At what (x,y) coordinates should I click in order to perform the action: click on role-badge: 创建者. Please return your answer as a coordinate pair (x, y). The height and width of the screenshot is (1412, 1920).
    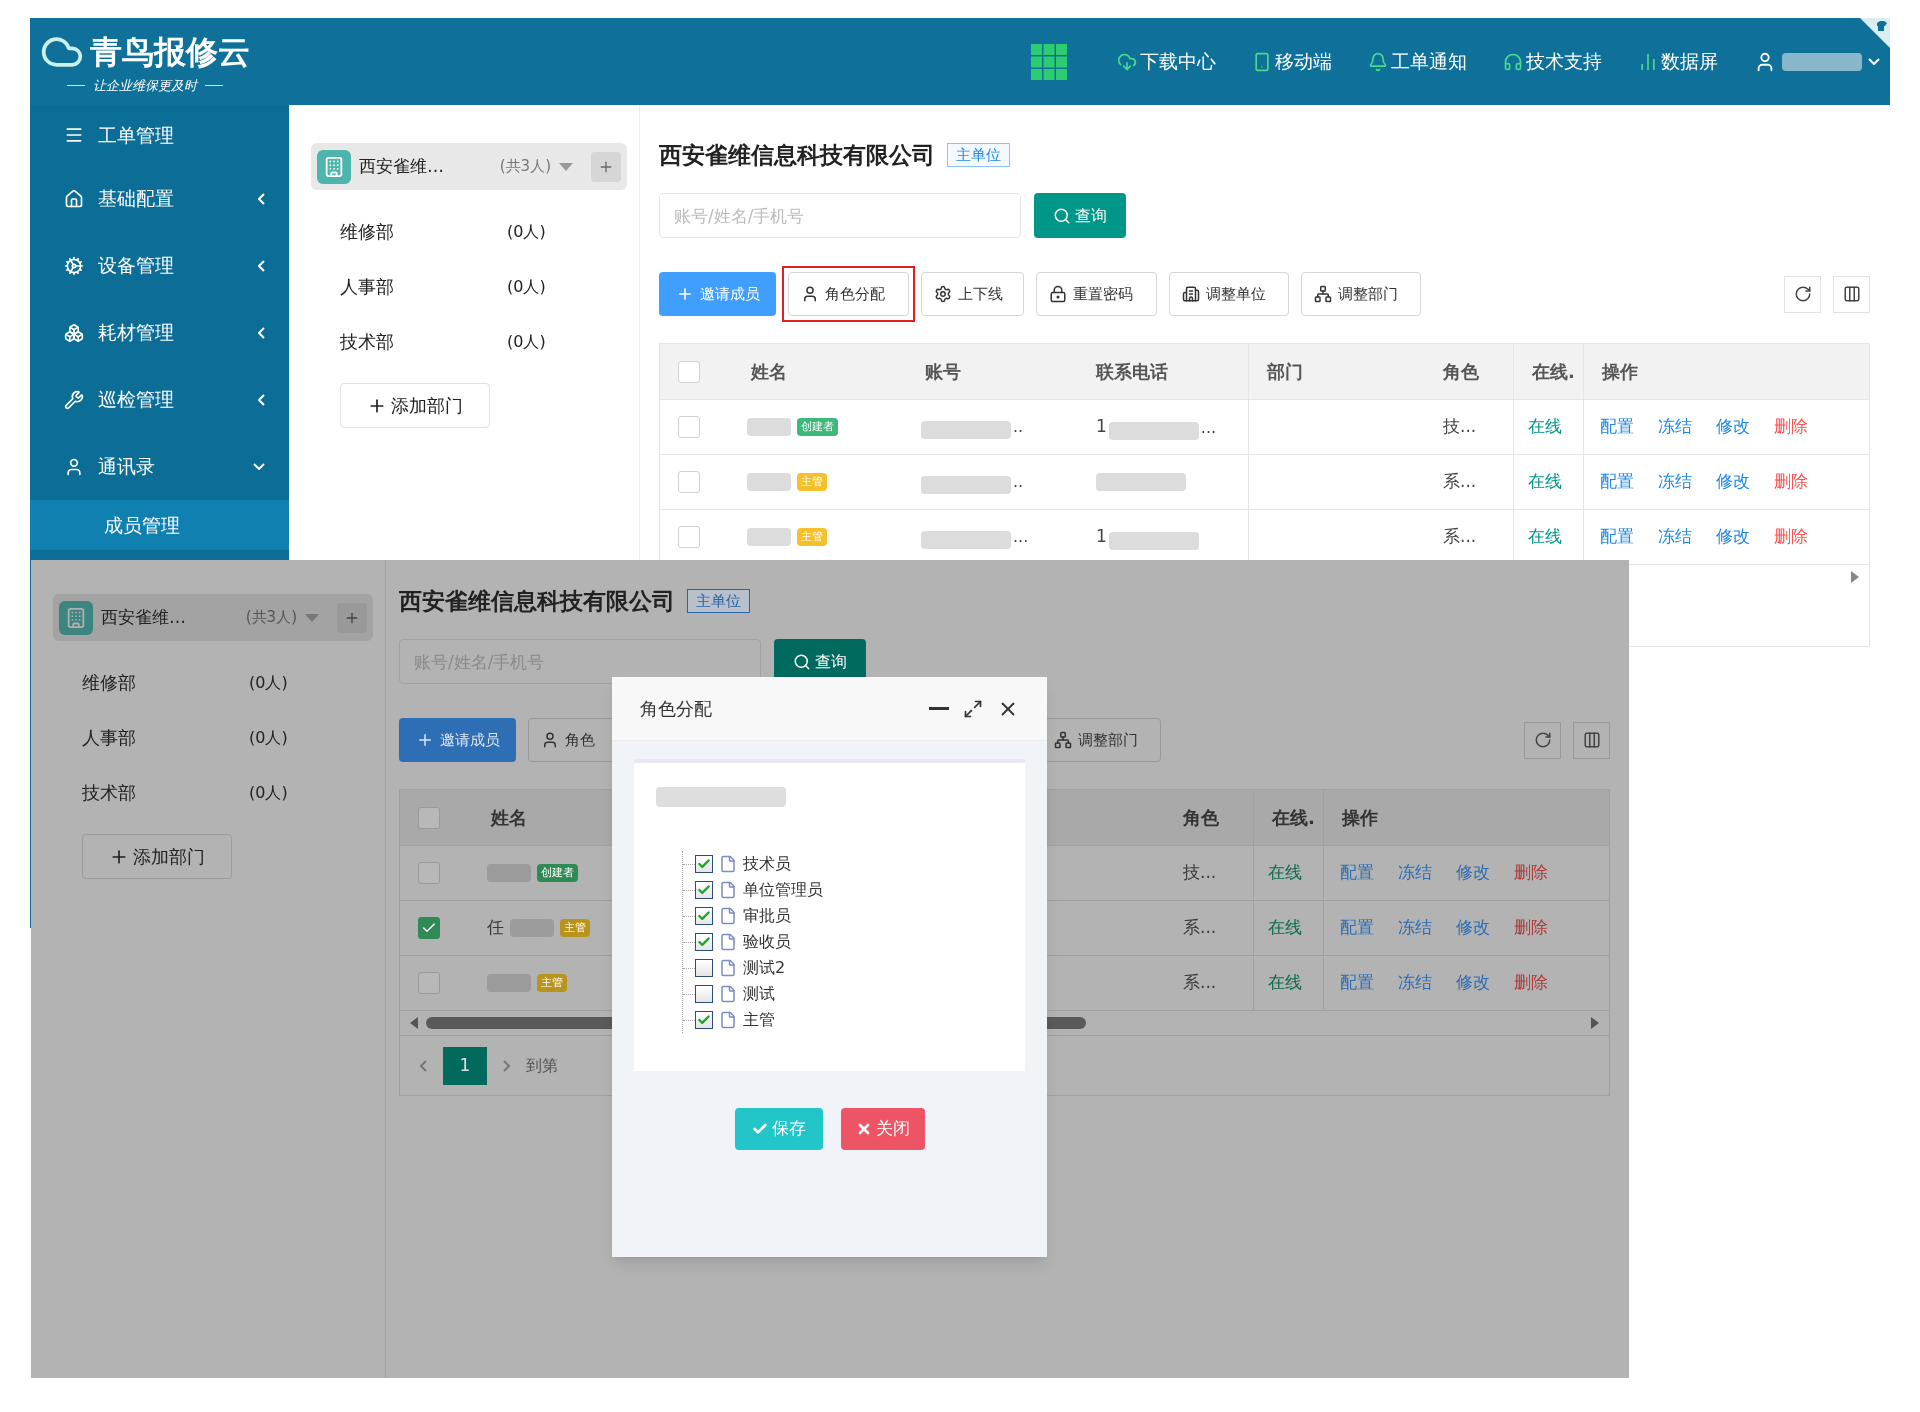
    Looking at the image, I should click on (557, 873).